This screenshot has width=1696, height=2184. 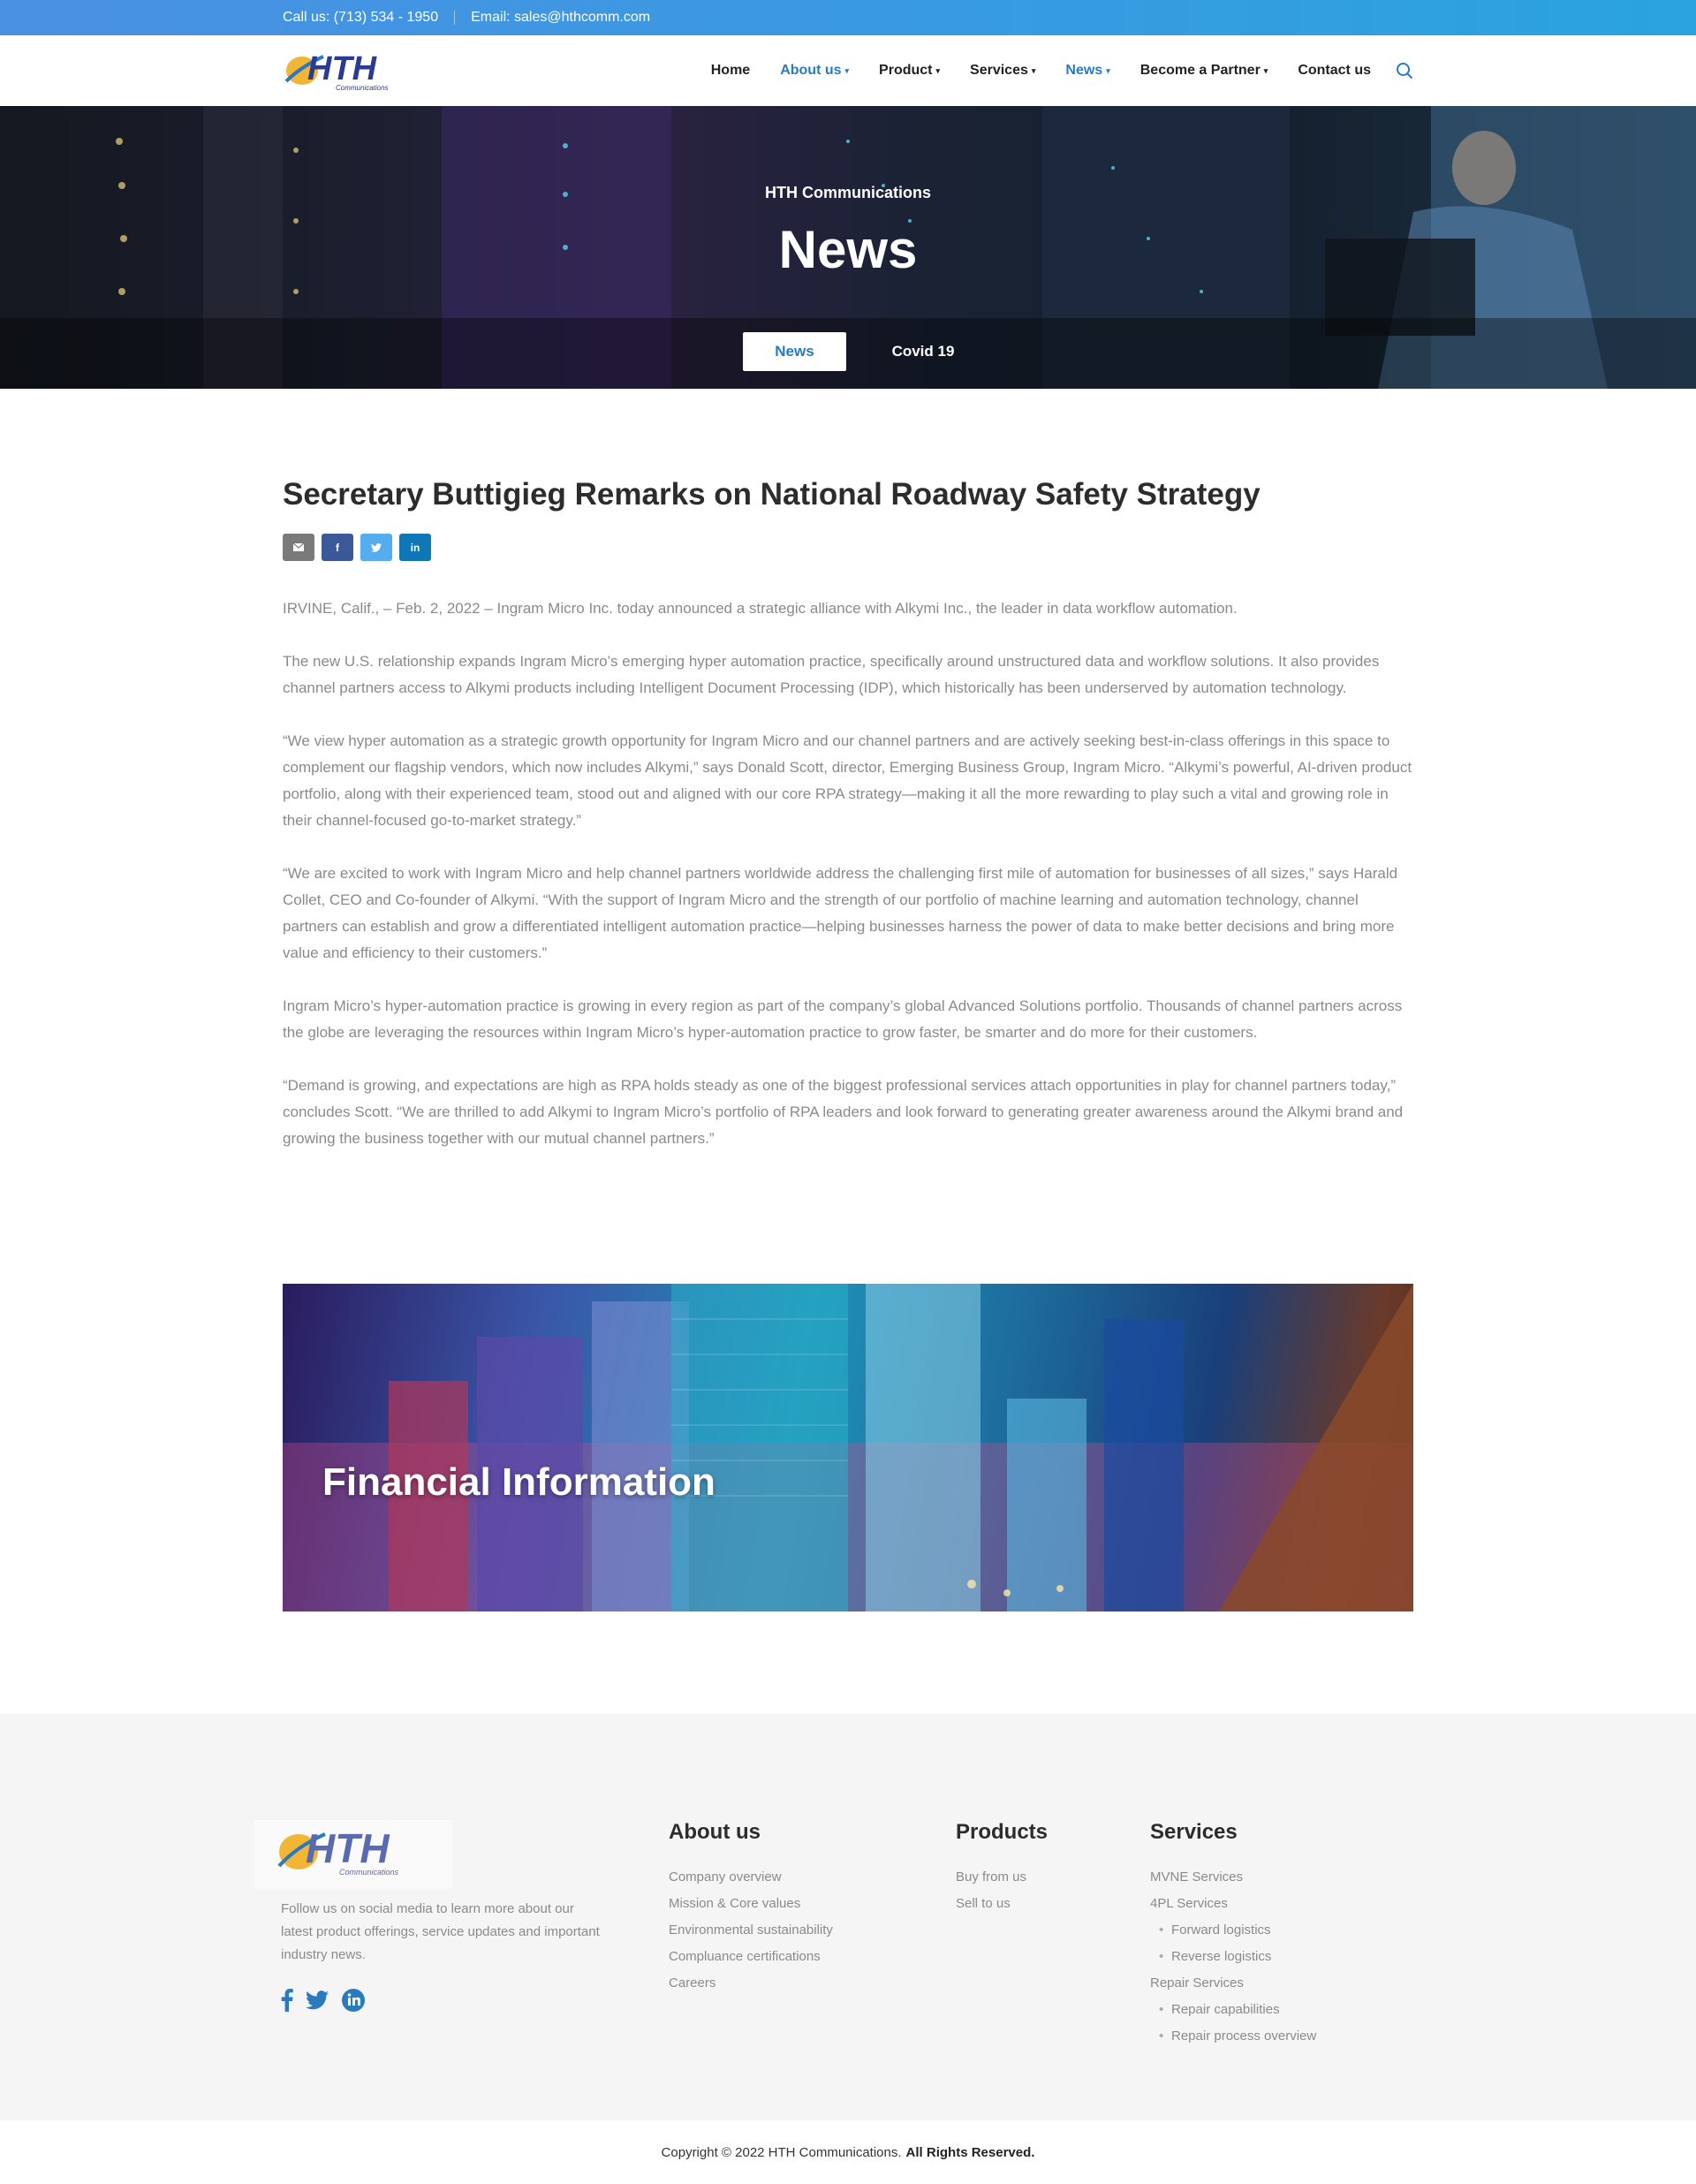 What do you see at coordinates (1233, 1984) in the screenshot?
I see `footer-link-repair-services: Repair Services` at bounding box center [1233, 1984].